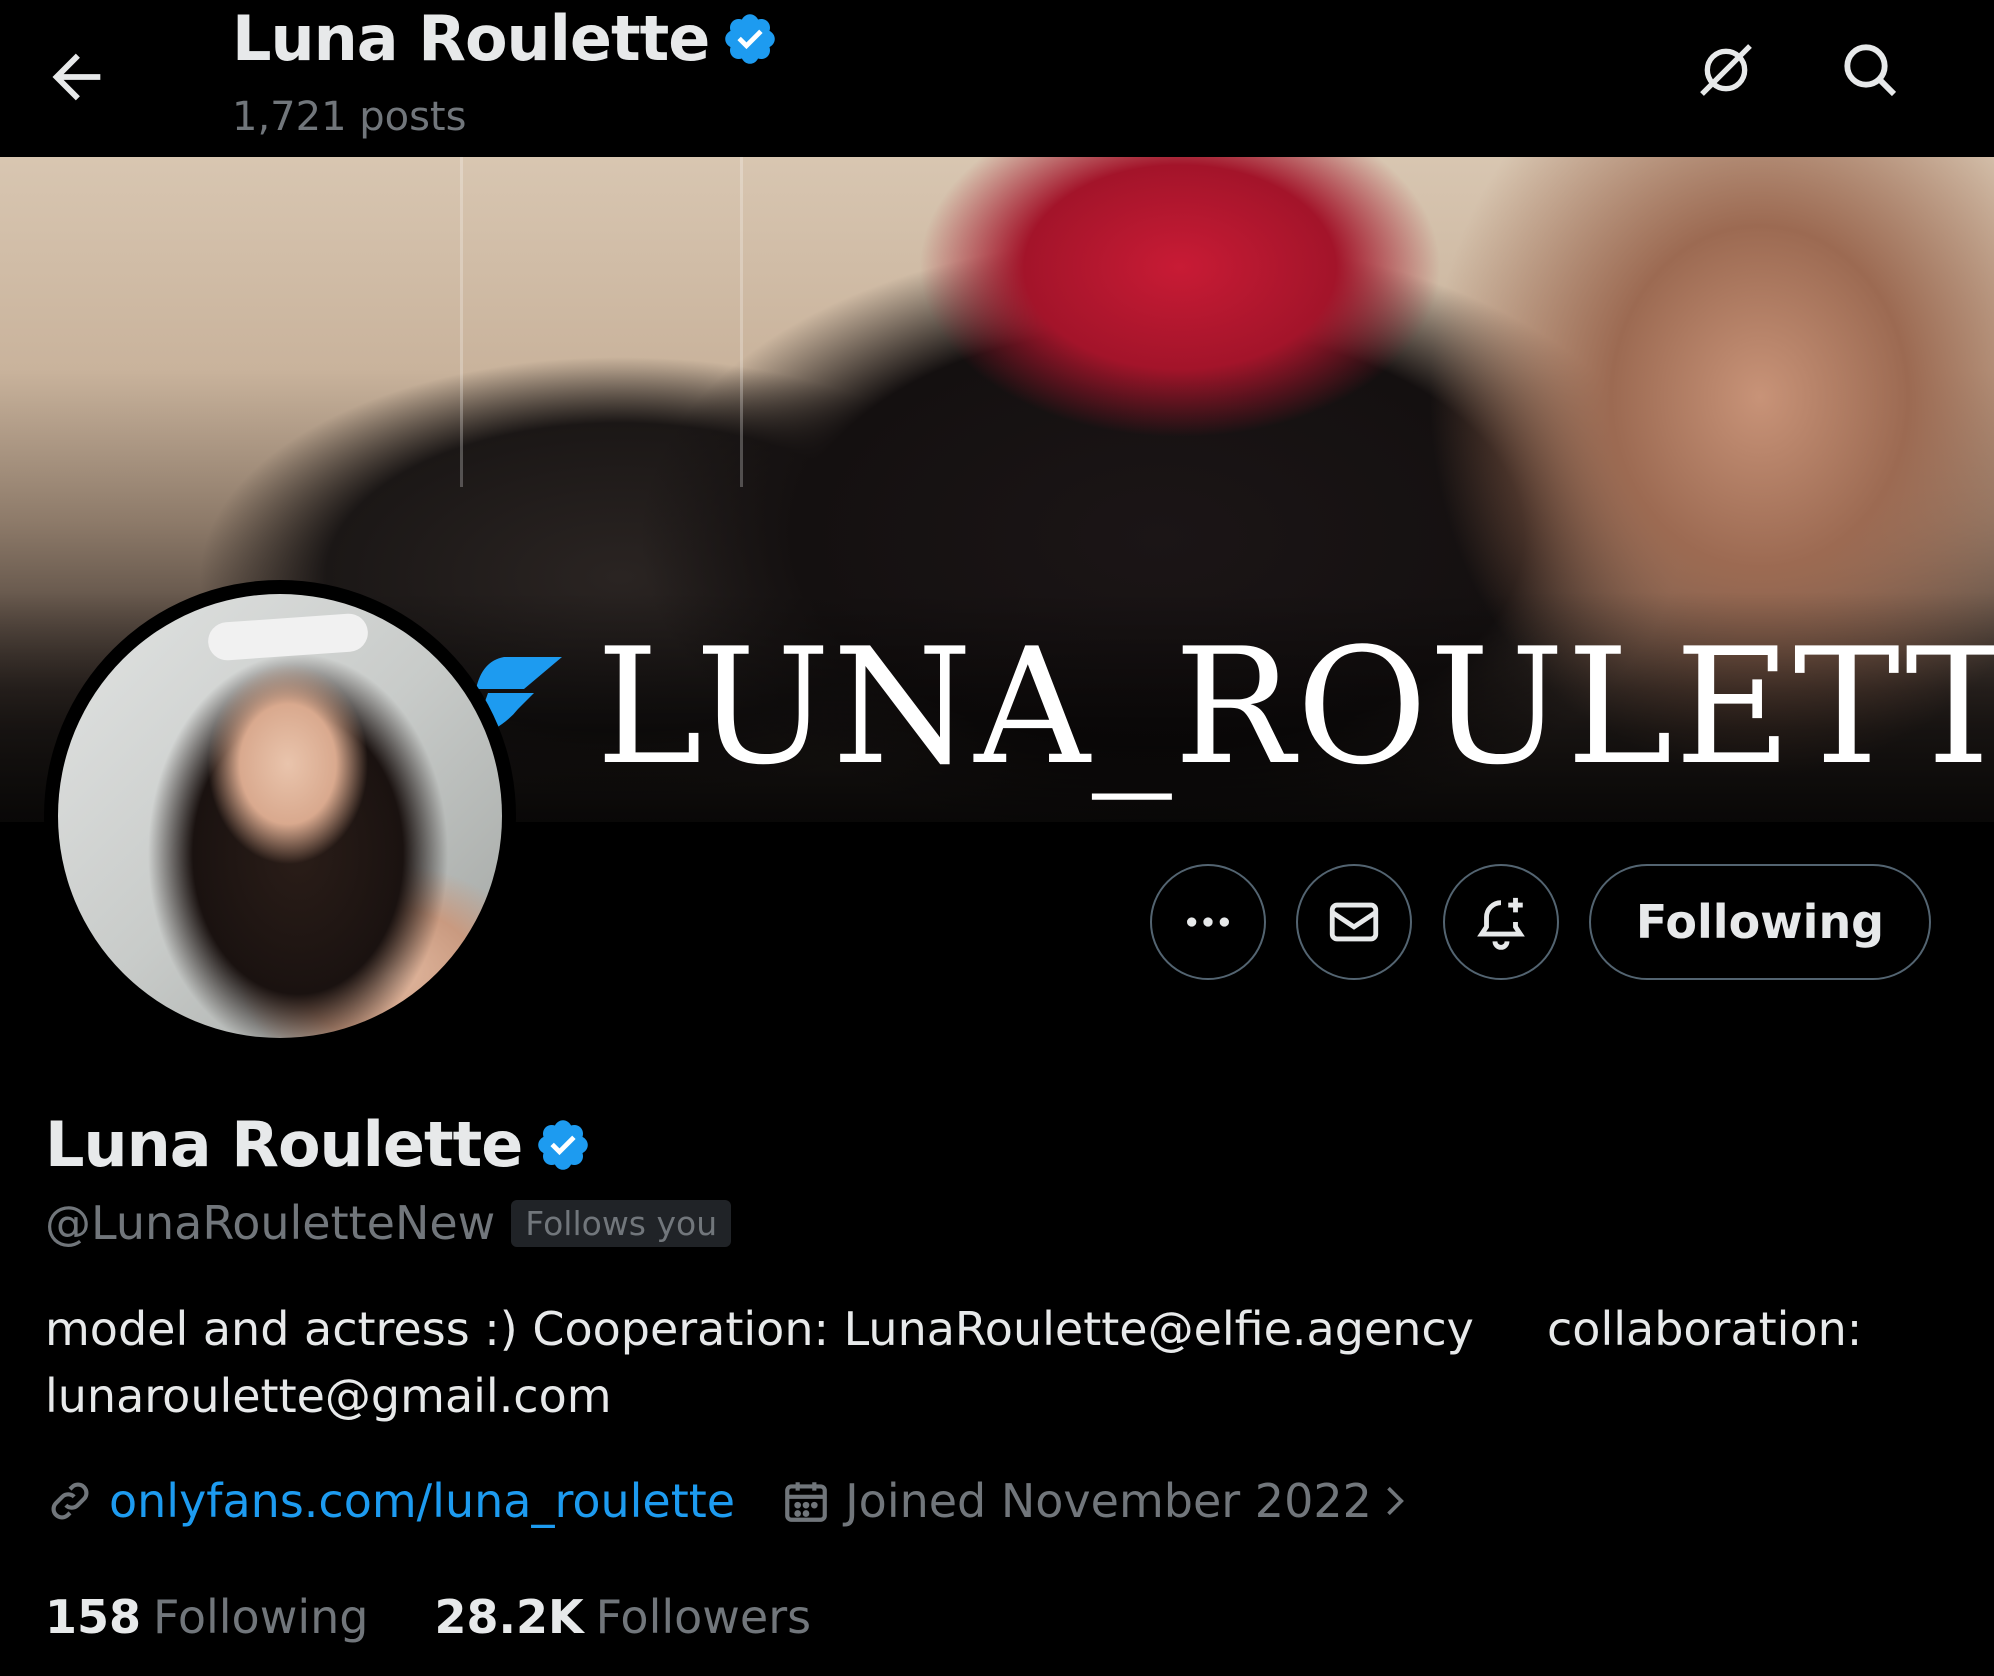 The image size is (1994, 1676). What do you see at coordinates (997, 78) in the screenshot?
I see `top-bar: Luna Roulette 1,721 posts` at bounding box center [997, 78].